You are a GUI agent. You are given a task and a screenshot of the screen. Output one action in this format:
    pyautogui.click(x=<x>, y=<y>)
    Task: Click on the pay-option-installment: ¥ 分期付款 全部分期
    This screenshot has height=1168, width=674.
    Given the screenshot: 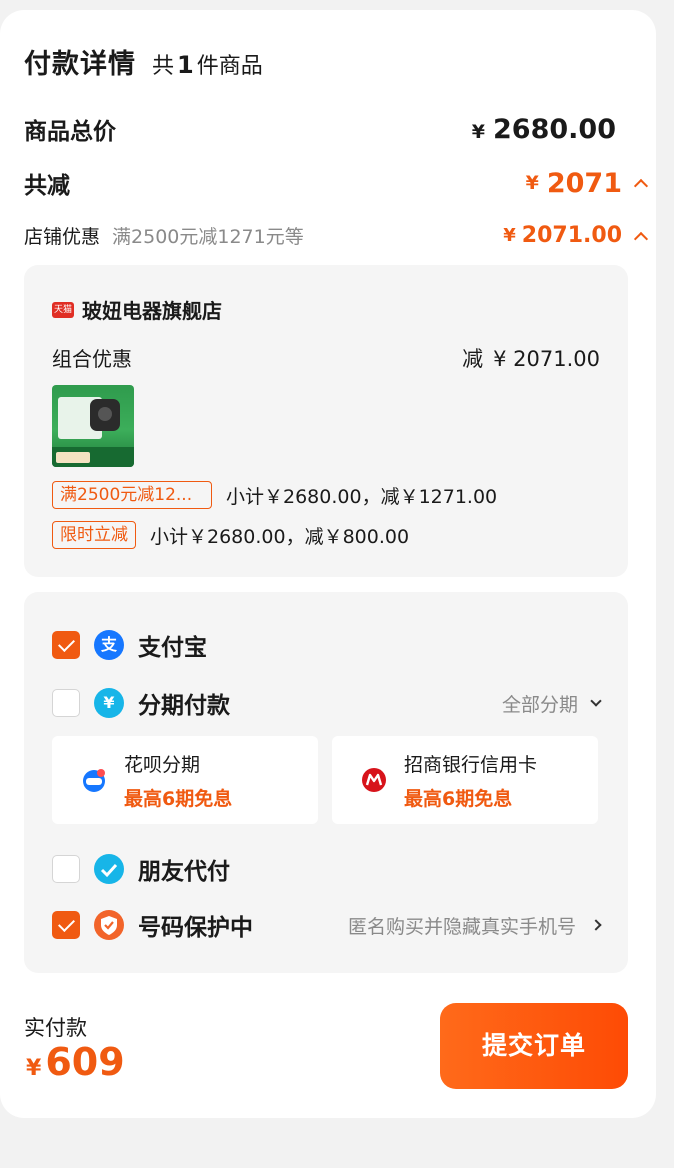 What is the action you would take?
    pyautogui.click(x=327, y=703)
    